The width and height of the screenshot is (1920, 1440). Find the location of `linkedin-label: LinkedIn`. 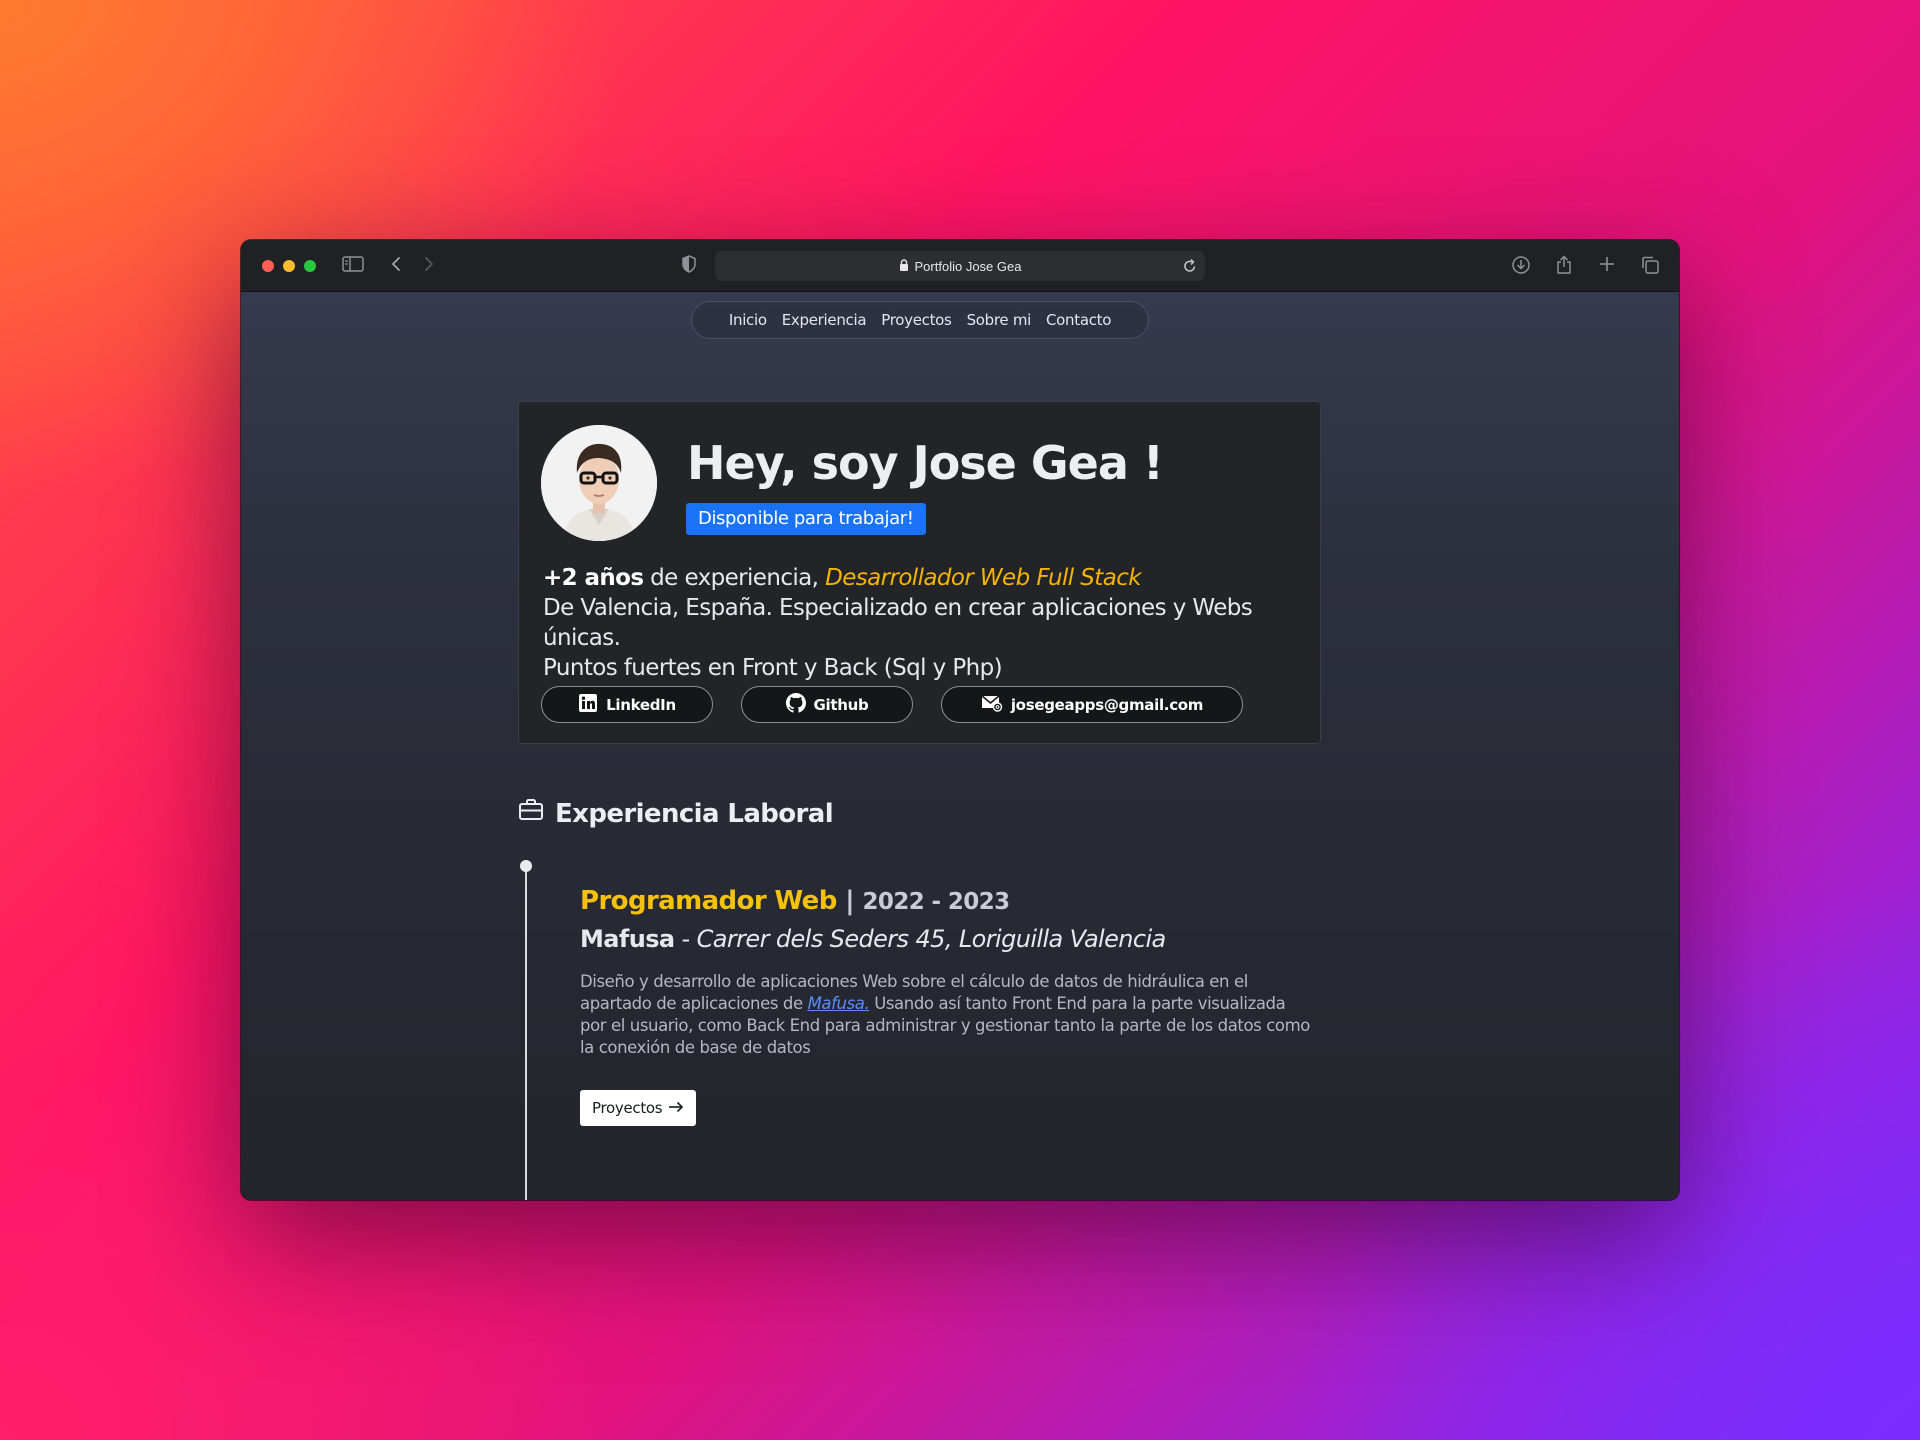

linkedin-label: LinkedIn is located at coordinates (641, 704).